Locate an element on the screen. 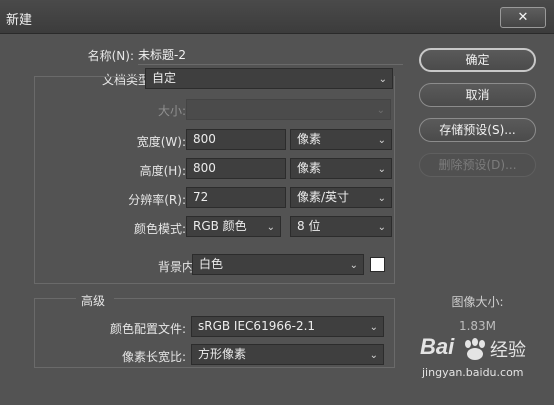  baidu-jingyan-watermark: Bai 经验 jingyan.baidu.com is located at coordinates (482, 364).